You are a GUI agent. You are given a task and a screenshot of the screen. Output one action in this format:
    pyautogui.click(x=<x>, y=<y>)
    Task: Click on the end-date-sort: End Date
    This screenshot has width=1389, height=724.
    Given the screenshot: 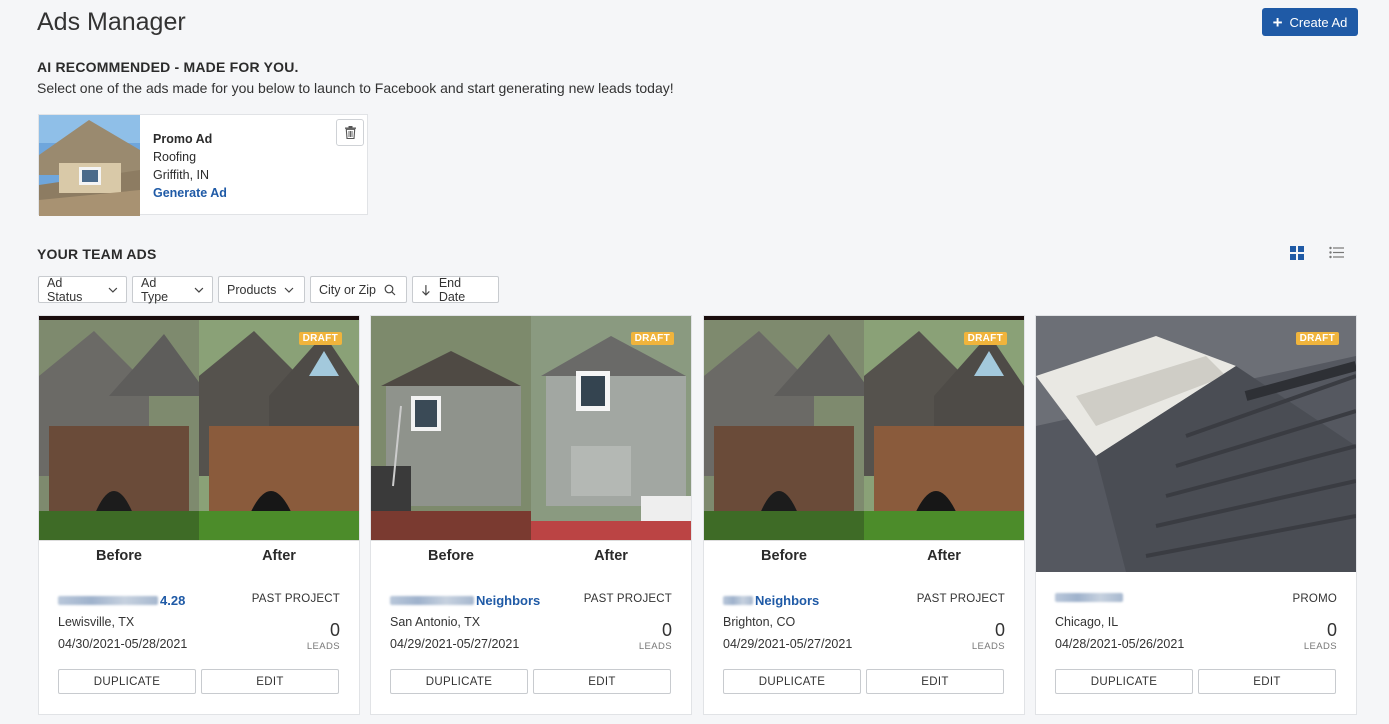 What is the action you would take?
    pyautogui.click(x=455, y=289)
    